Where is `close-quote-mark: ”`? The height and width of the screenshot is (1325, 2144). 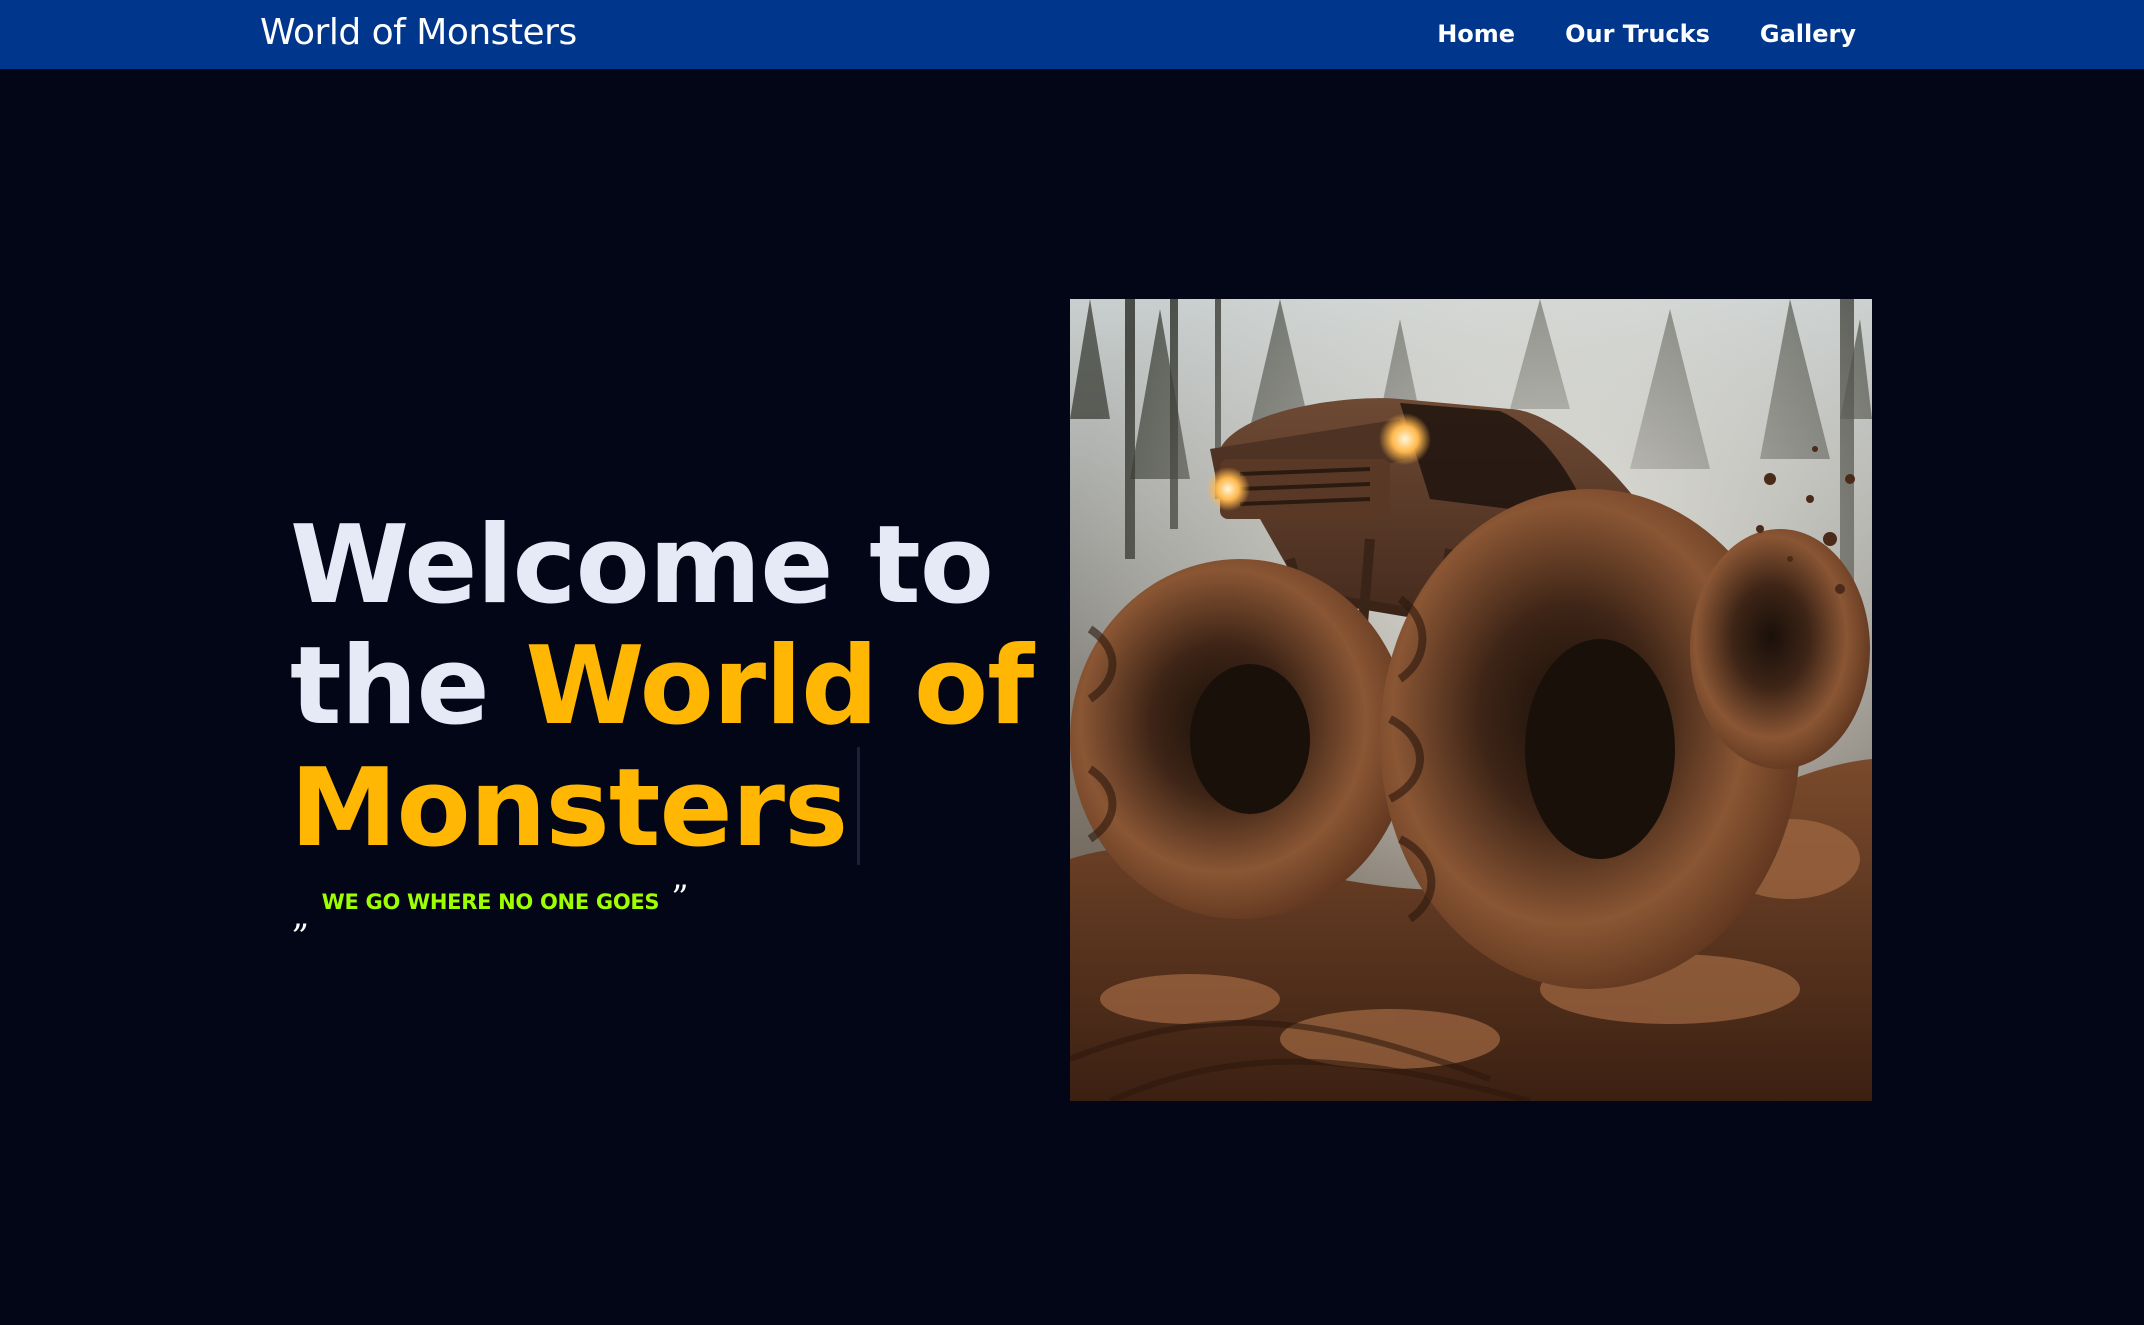 close-quote-mark: ” is located at coordinates (680, 898).